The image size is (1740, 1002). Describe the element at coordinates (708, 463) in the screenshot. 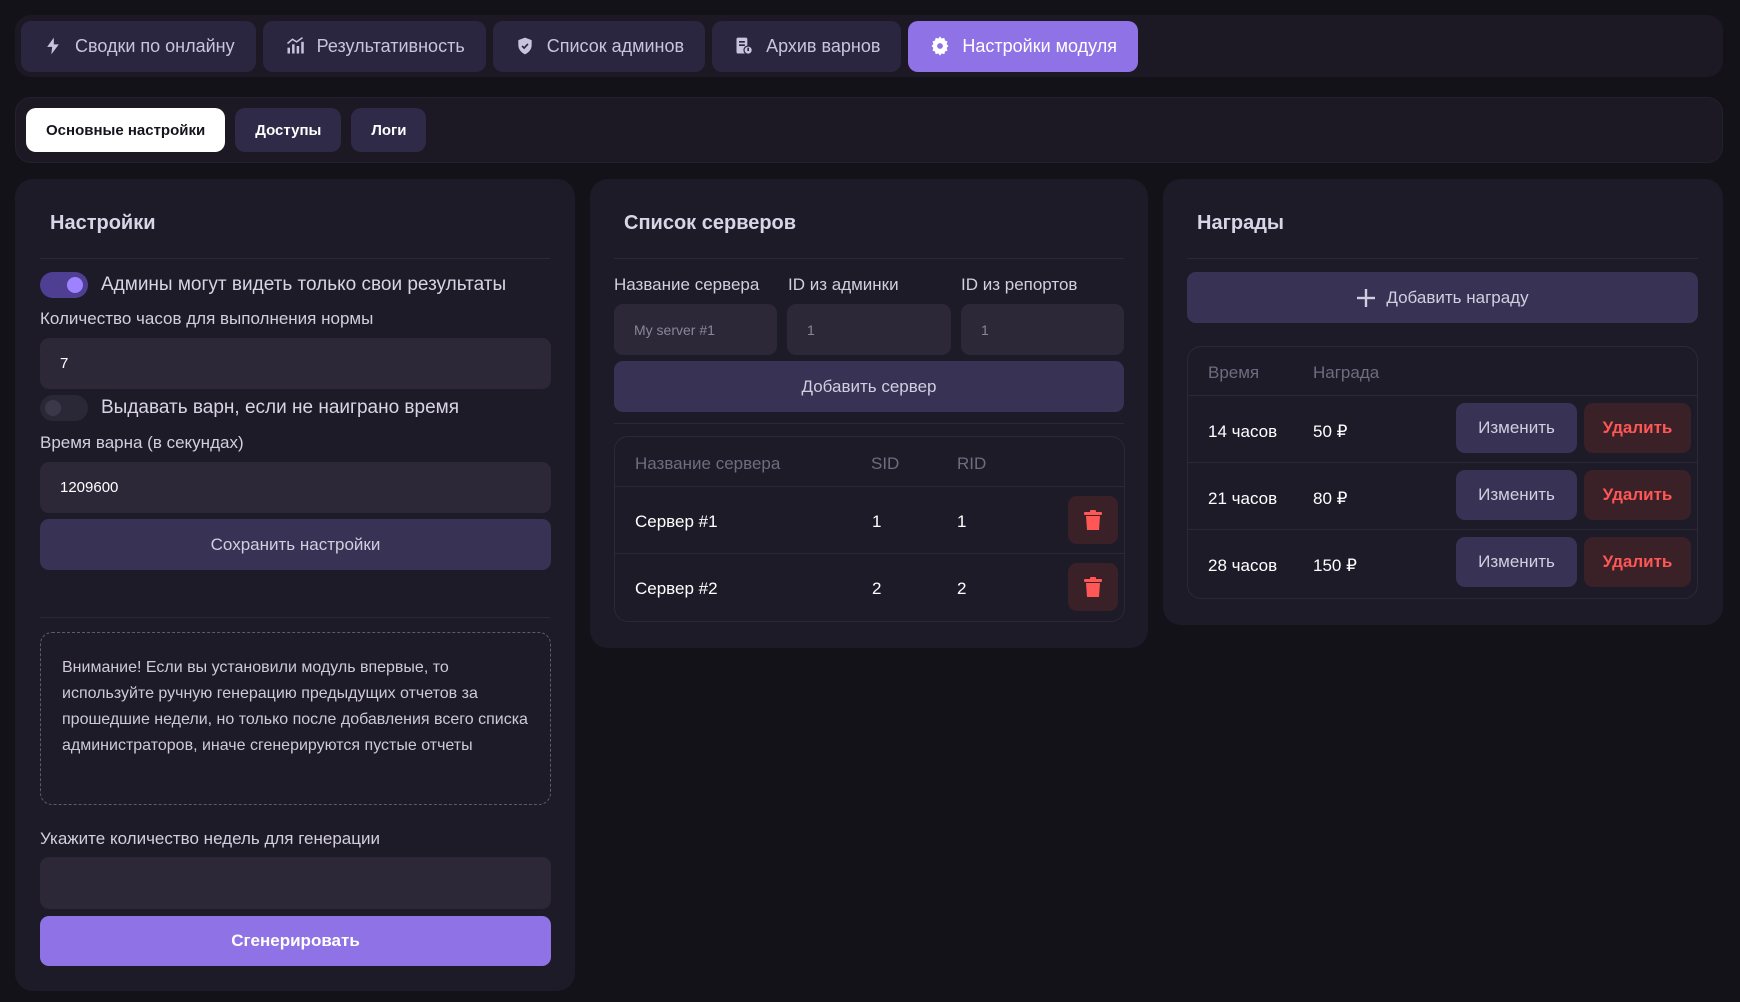

I see `column-header-name: Название сервера` at that location.